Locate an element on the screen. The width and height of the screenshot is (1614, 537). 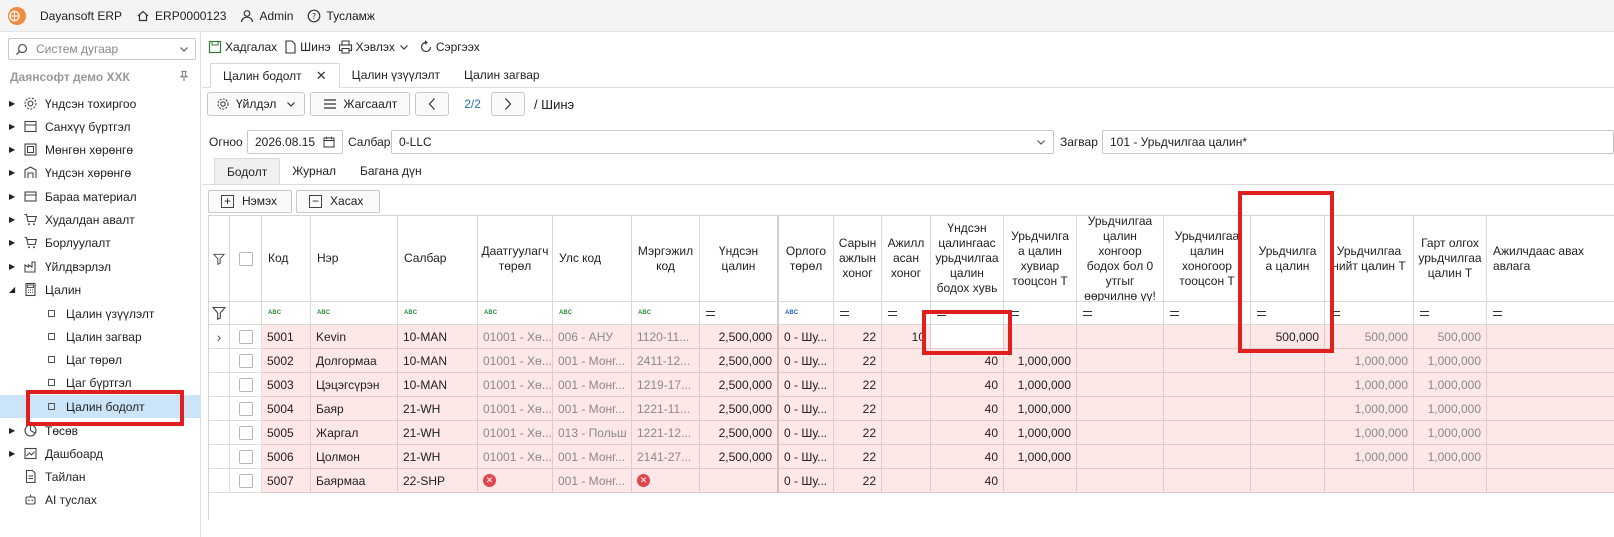
nav-item-cash: ▶ Мөнгөн хөрөнгө is located at coordinates (100, 149).